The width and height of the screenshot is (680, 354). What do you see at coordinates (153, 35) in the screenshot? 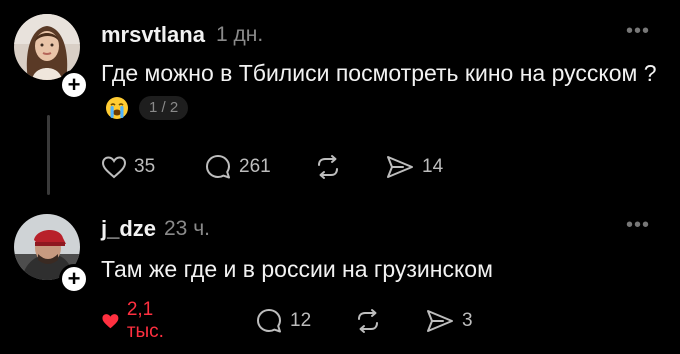
I see `username: mrsvtlana` at bounding box center [153, 35].